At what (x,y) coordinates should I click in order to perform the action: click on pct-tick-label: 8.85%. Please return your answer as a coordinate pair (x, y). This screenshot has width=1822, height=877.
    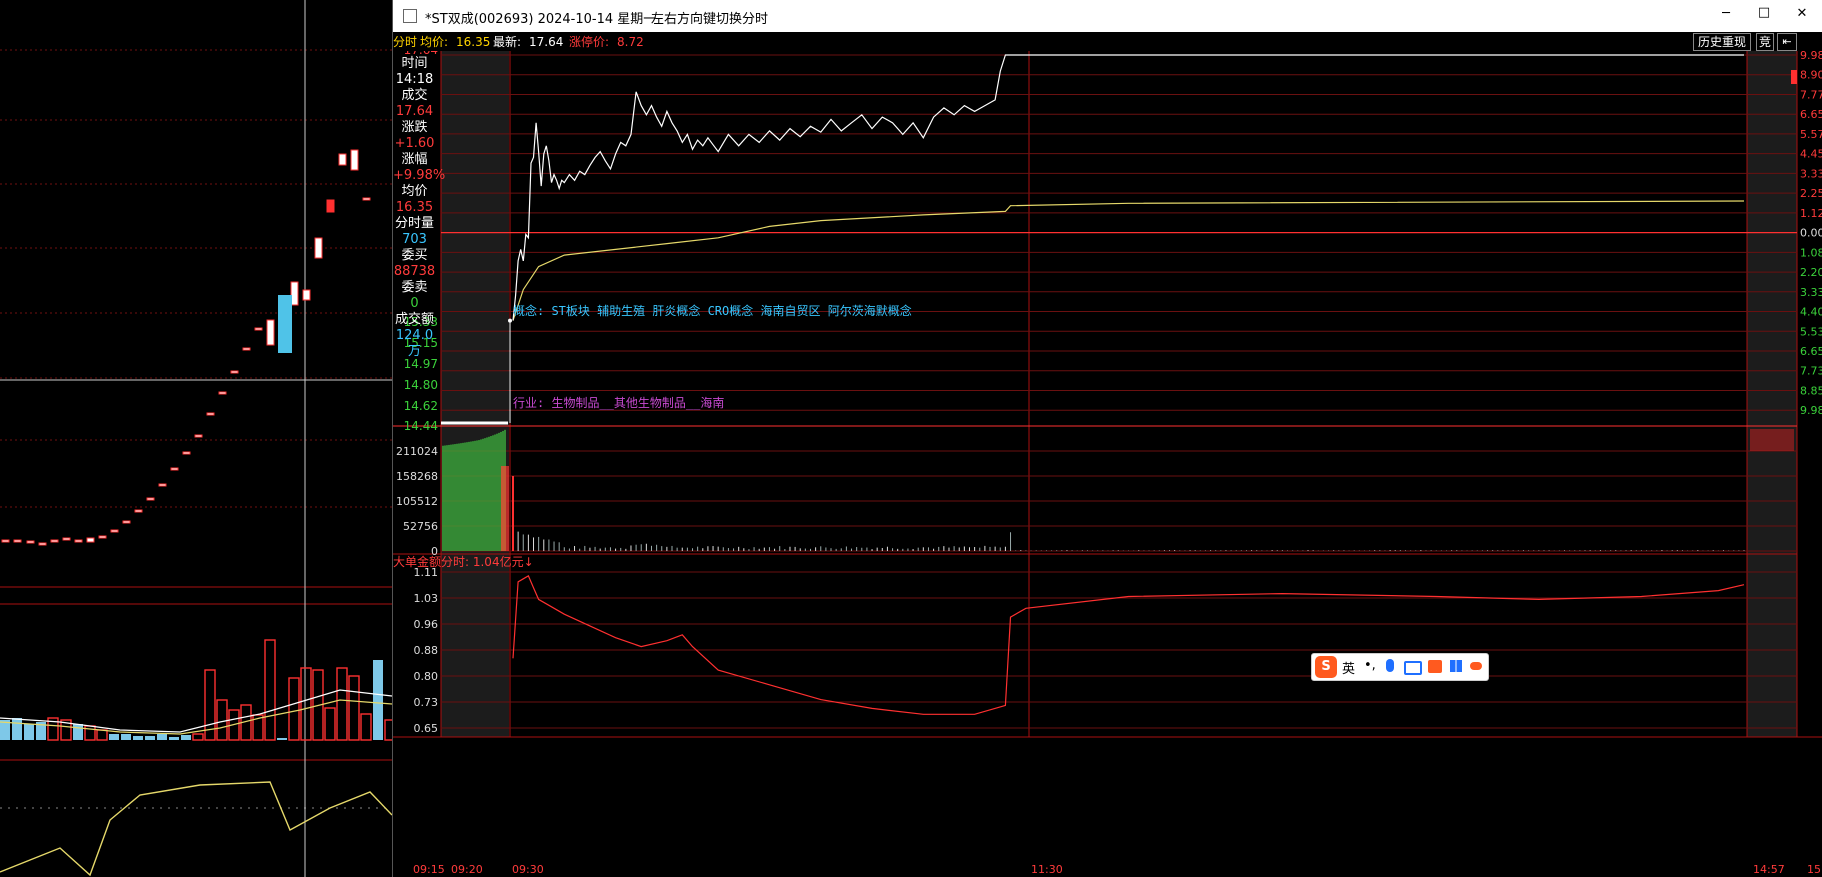
    Looking at the image, I should click on (1811, 390).